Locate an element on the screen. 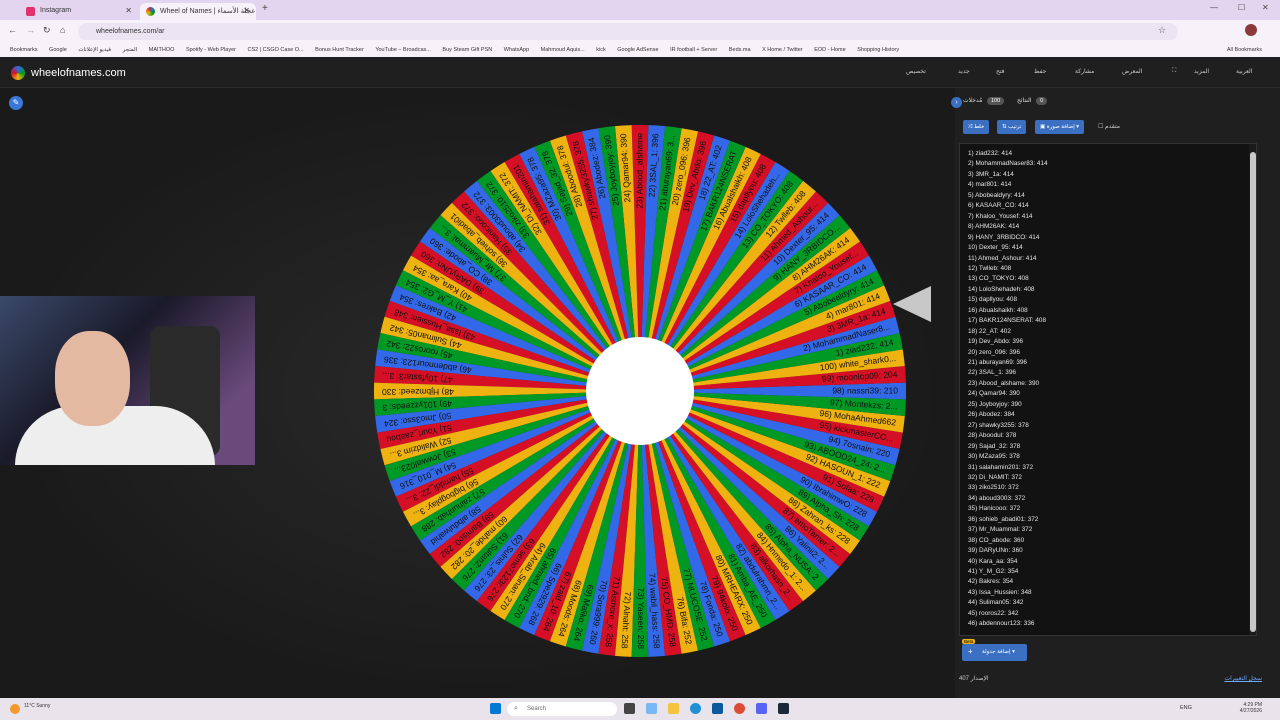 This screenshot has height=720, width=1280. bookmark-item: X Home / Twitter is located at coordinates (782, 48).